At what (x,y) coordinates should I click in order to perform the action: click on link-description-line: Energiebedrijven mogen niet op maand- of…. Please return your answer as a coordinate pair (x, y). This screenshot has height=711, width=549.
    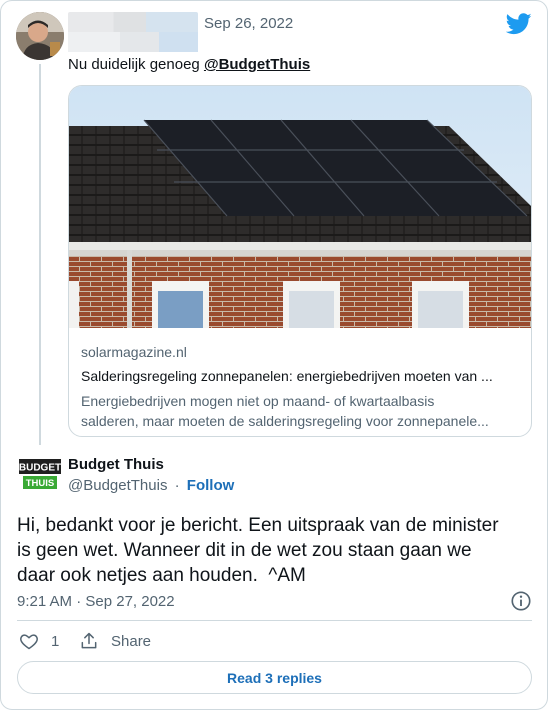
    Looking at the image, I should click on (258, 401).